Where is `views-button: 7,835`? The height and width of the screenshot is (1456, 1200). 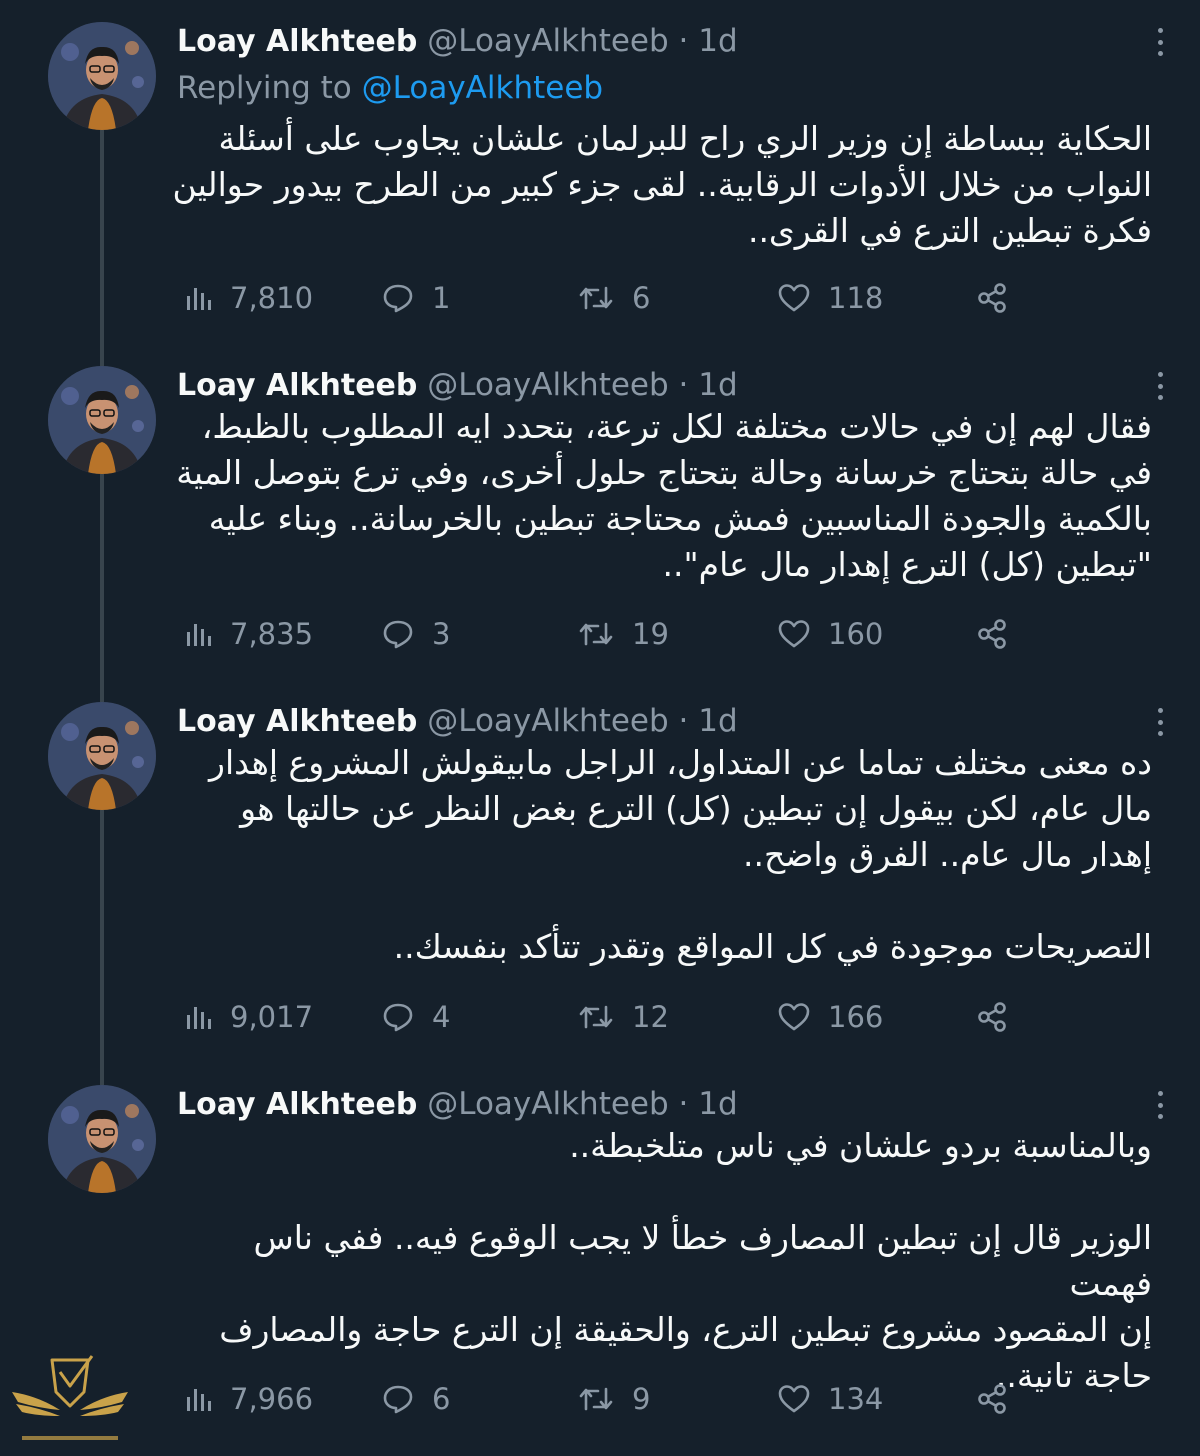
views-button: 7,835 is located at coordinates (248, 634).